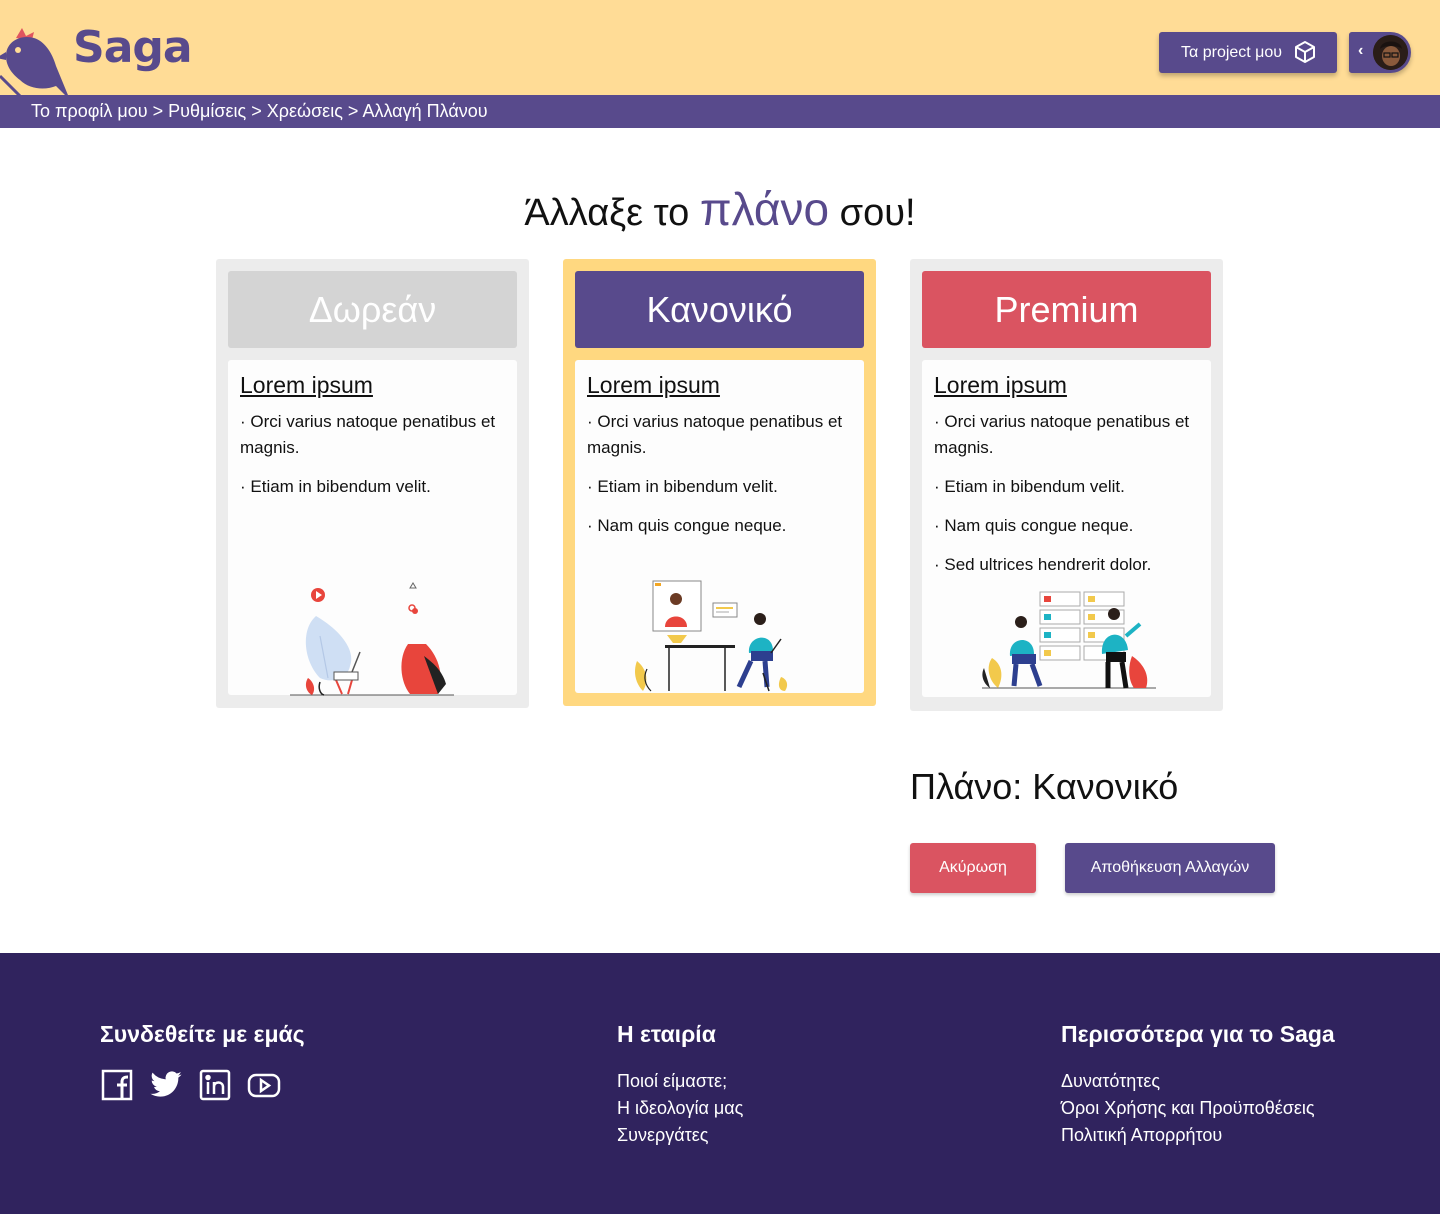 The height and width of the screenshot is (1214, 1440). What do you see at coordinates (1305, 52) in the screenshot?
I see `cube-icon` at bounding box center [1305, 52].